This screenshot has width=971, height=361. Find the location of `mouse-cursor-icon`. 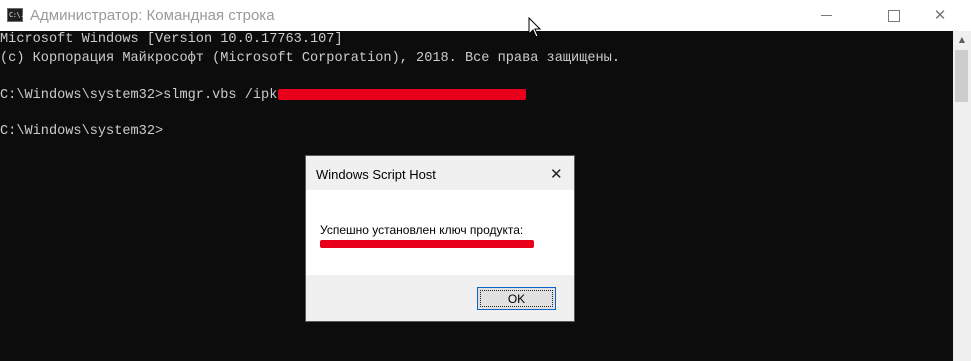

mouse-cursor-icon is located at coordinates (535, 27).